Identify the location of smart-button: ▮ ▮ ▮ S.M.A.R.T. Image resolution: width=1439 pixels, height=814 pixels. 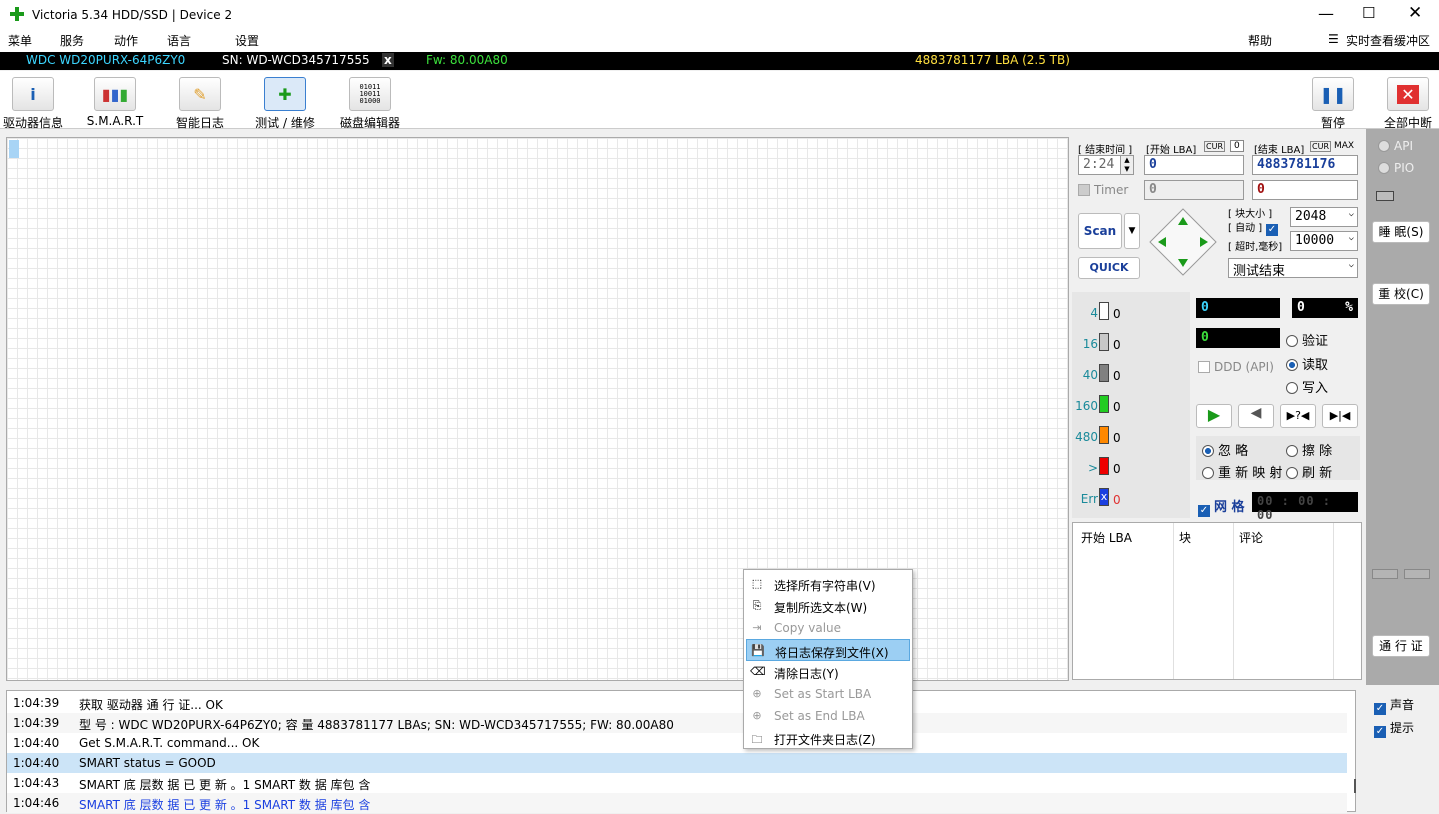
(115, 102).